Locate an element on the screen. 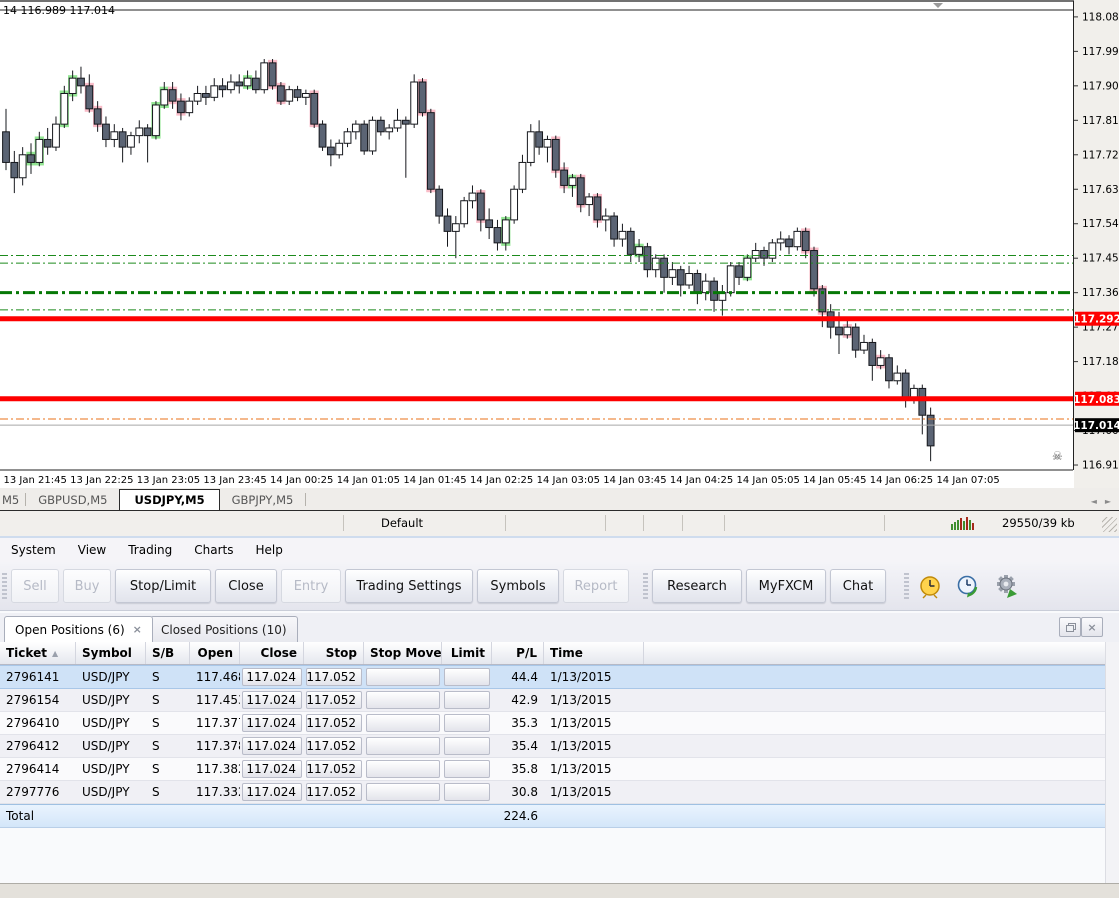 This screenshot has width=1119, height=898. column-header-stop: Stop is located at coordinates (334, 653).